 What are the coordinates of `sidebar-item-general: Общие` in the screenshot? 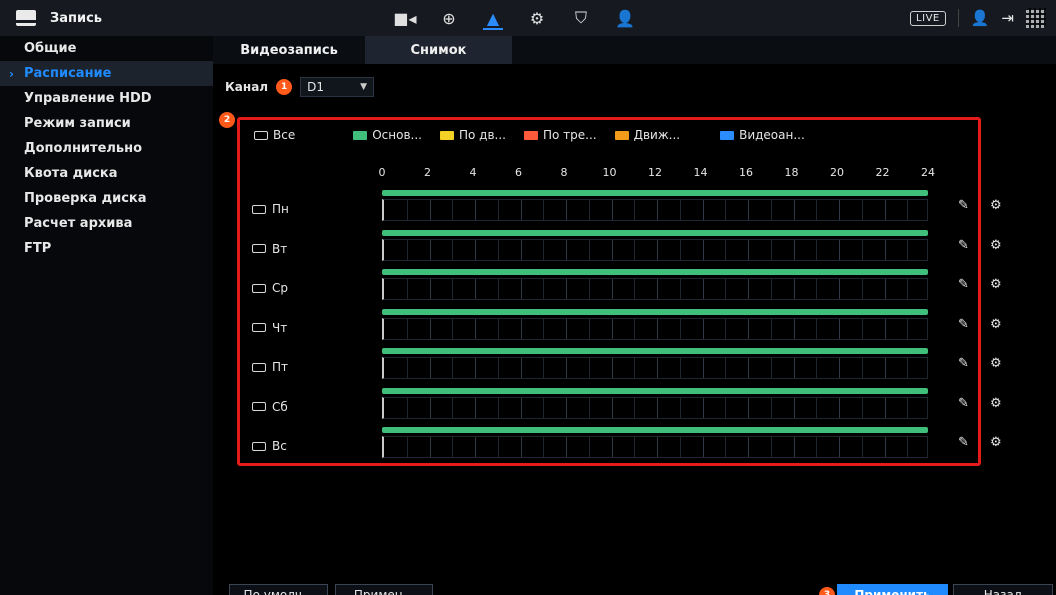 It's located at (106, 48).